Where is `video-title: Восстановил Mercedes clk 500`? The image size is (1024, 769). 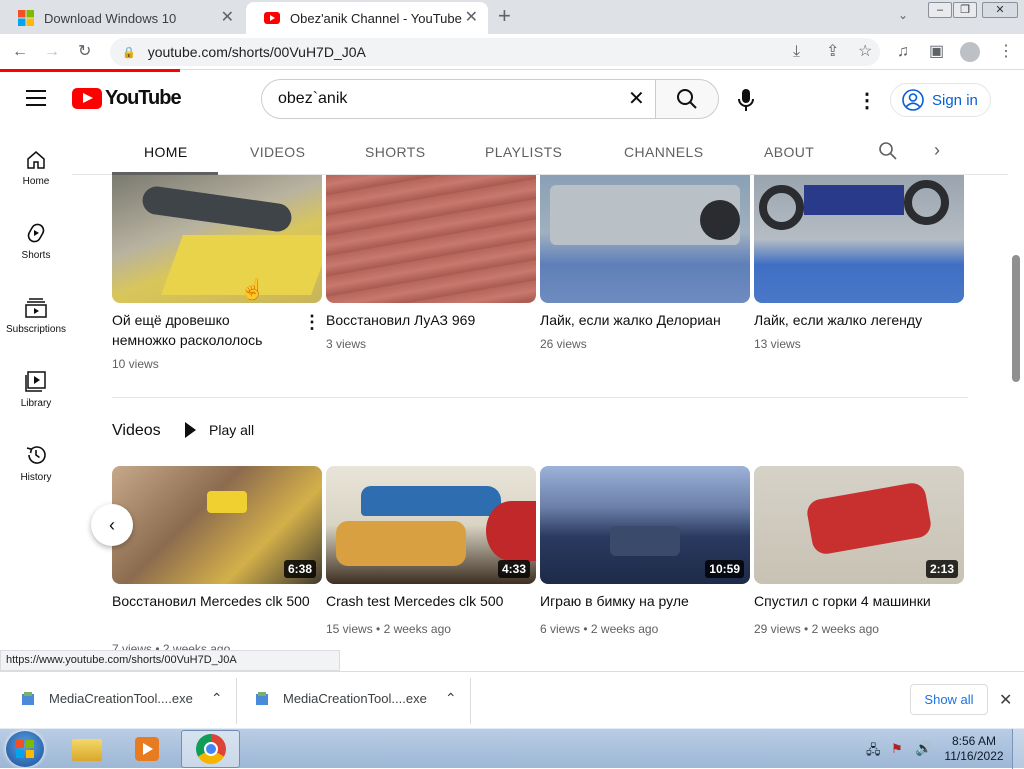
video-title: Восстановил Mercedes clk 500 is located at coordinates (212, 601).